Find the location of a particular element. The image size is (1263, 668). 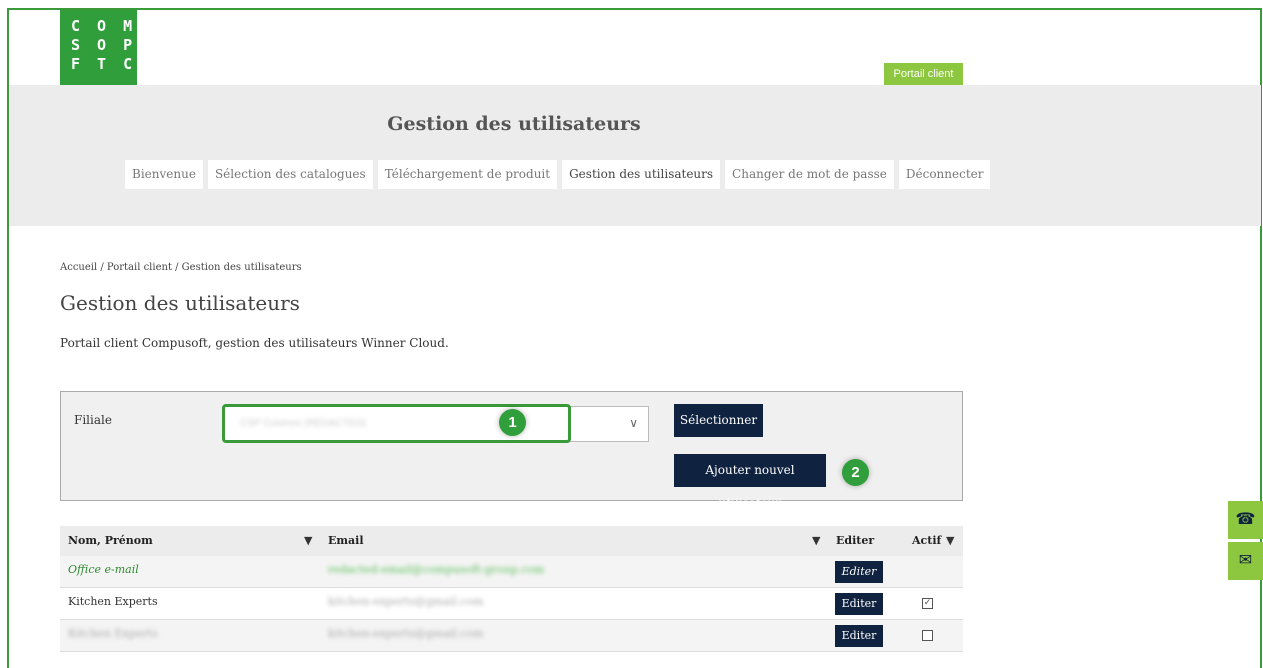

header-name: Nom, Prénom is located at coordinates (110, 541).